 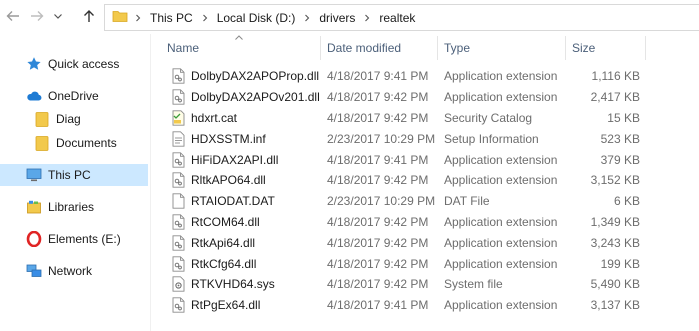 What do you see at coordinates (620, 138) in the screenshot?
I see `file-size: 523 KB` at bounding box center [620, 138].